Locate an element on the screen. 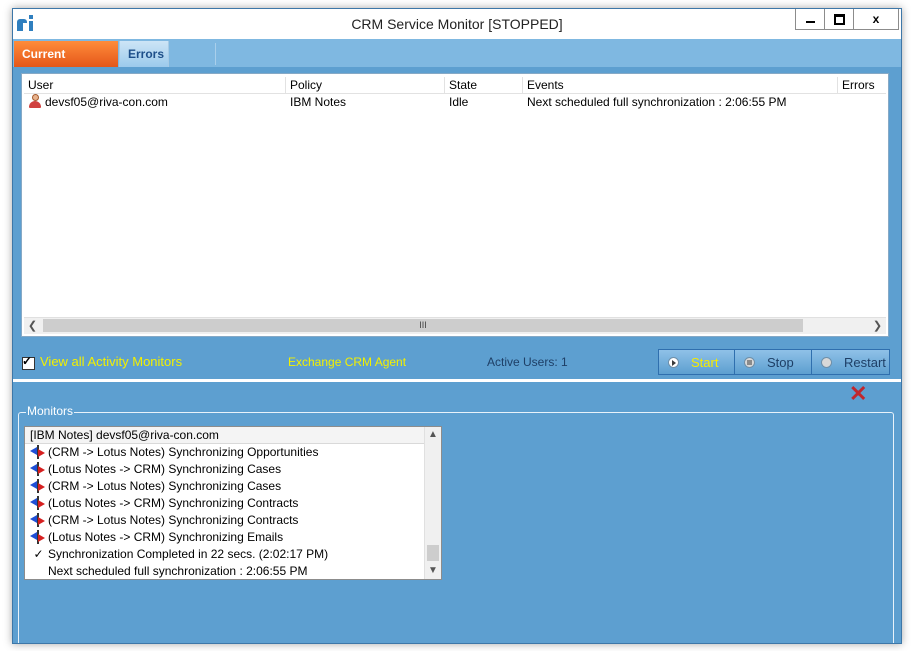 The height and width of the screenshot is (651, 911). view-all-monitors-label: View all Activity Monitors is located at coordinates (111, 361).